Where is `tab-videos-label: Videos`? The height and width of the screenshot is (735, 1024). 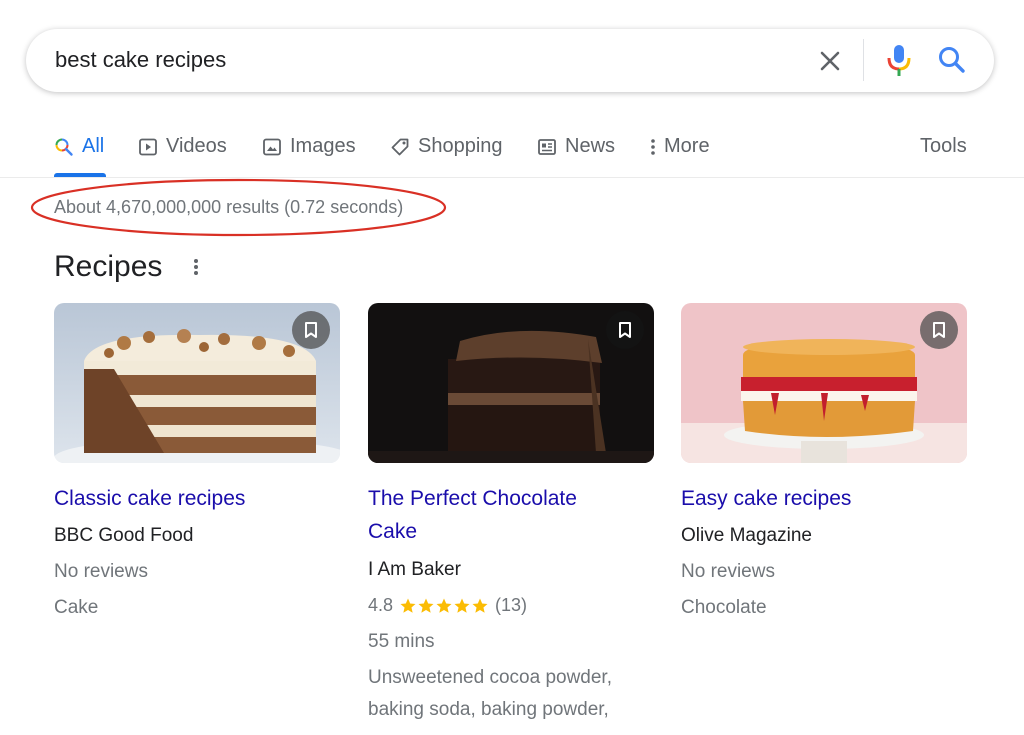
tab-videos-label: Videos is located at coordinates (196, 146).